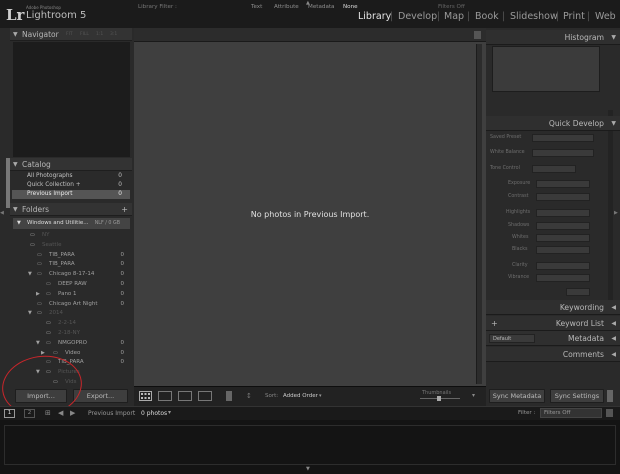  What do you see at coordinates (71, 185) in the screenshot?
I see `catalog-item-quick-collection: Quick Collection + 0` at bounding box center [71, 185].